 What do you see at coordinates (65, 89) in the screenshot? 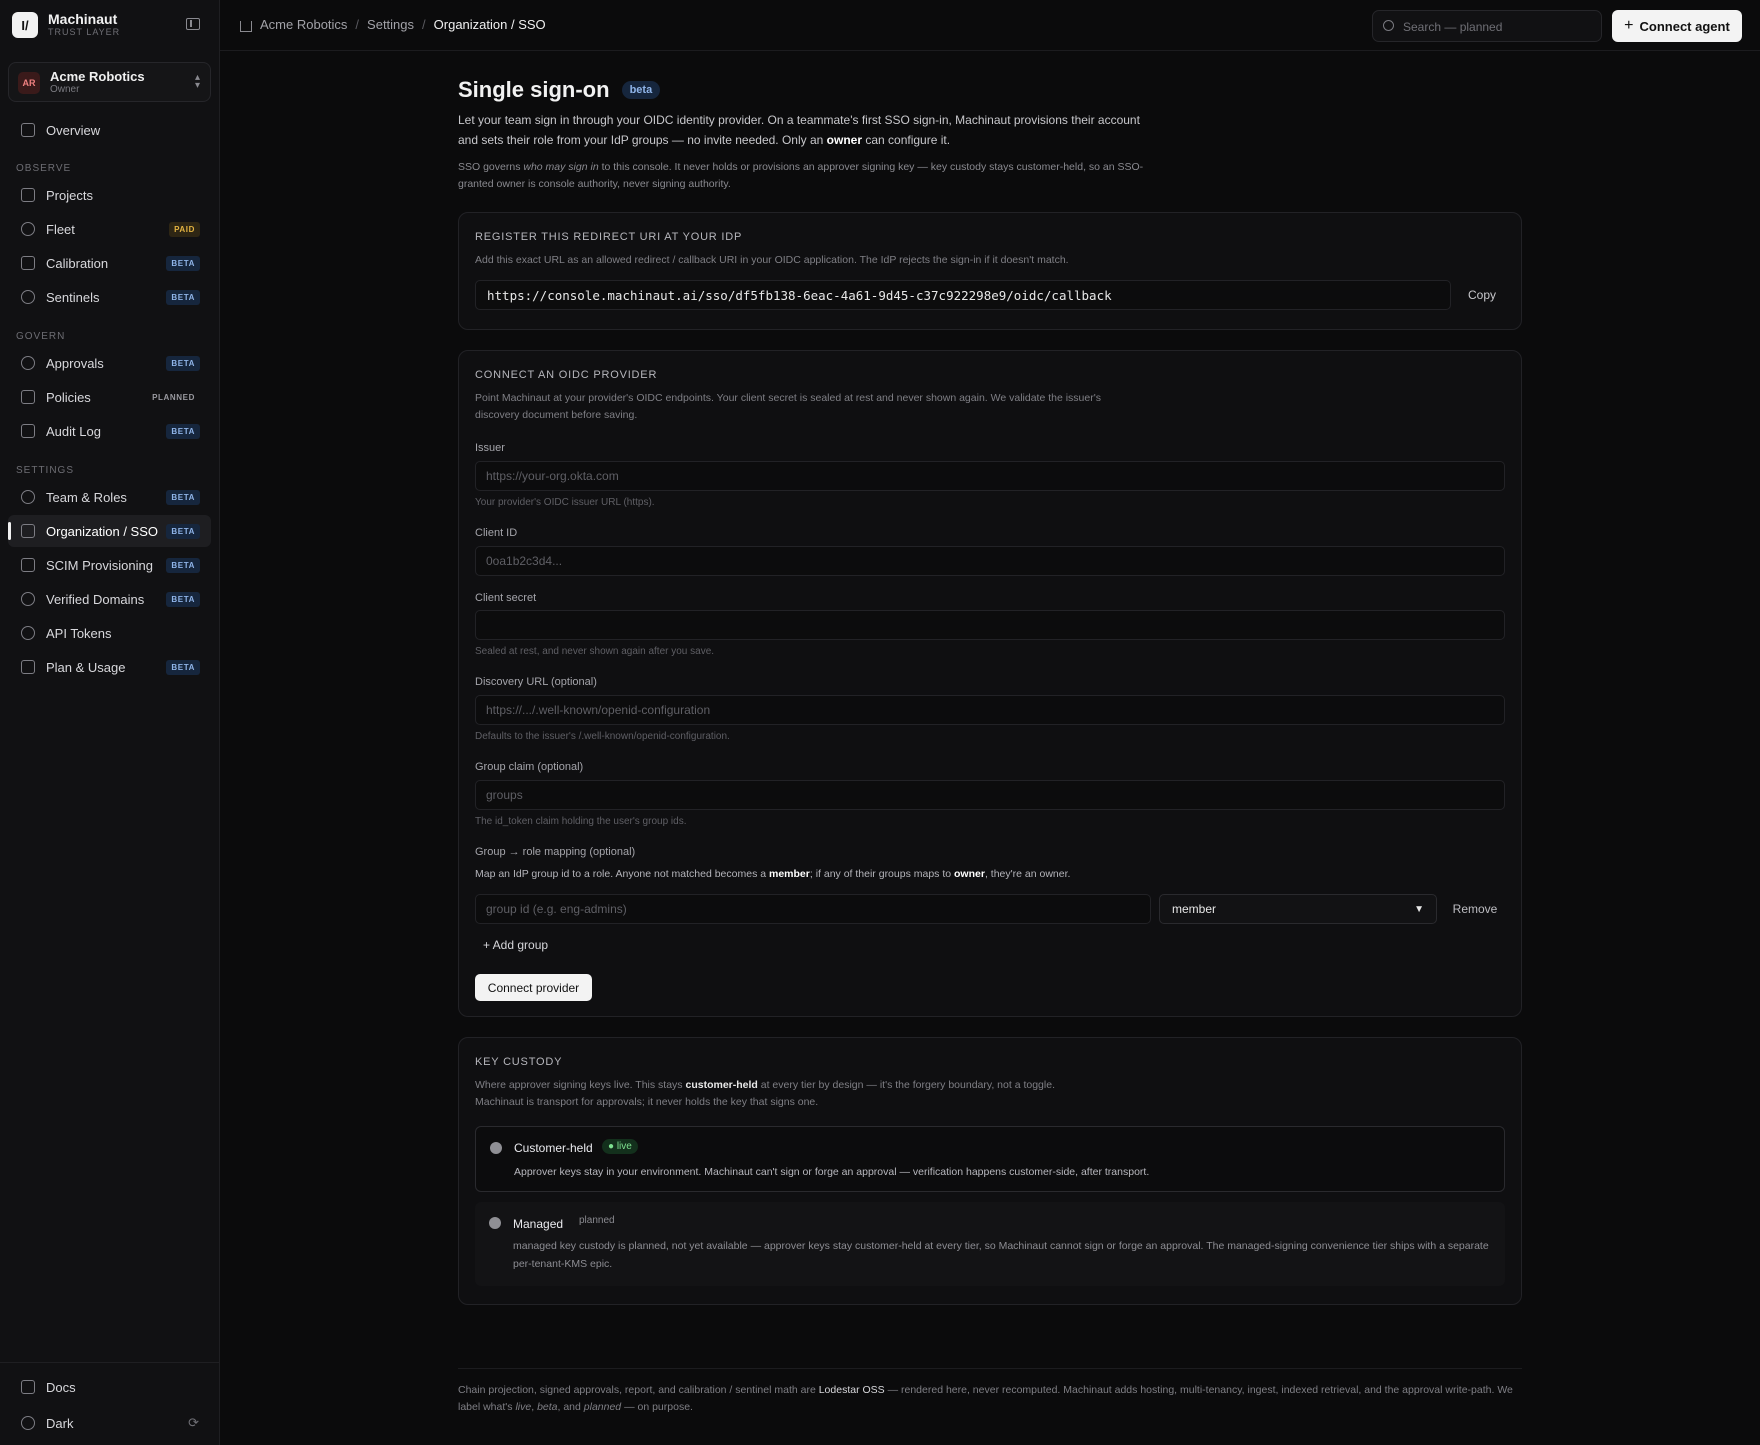
I see `org-role: Owner` at bounding box center [65, 89].